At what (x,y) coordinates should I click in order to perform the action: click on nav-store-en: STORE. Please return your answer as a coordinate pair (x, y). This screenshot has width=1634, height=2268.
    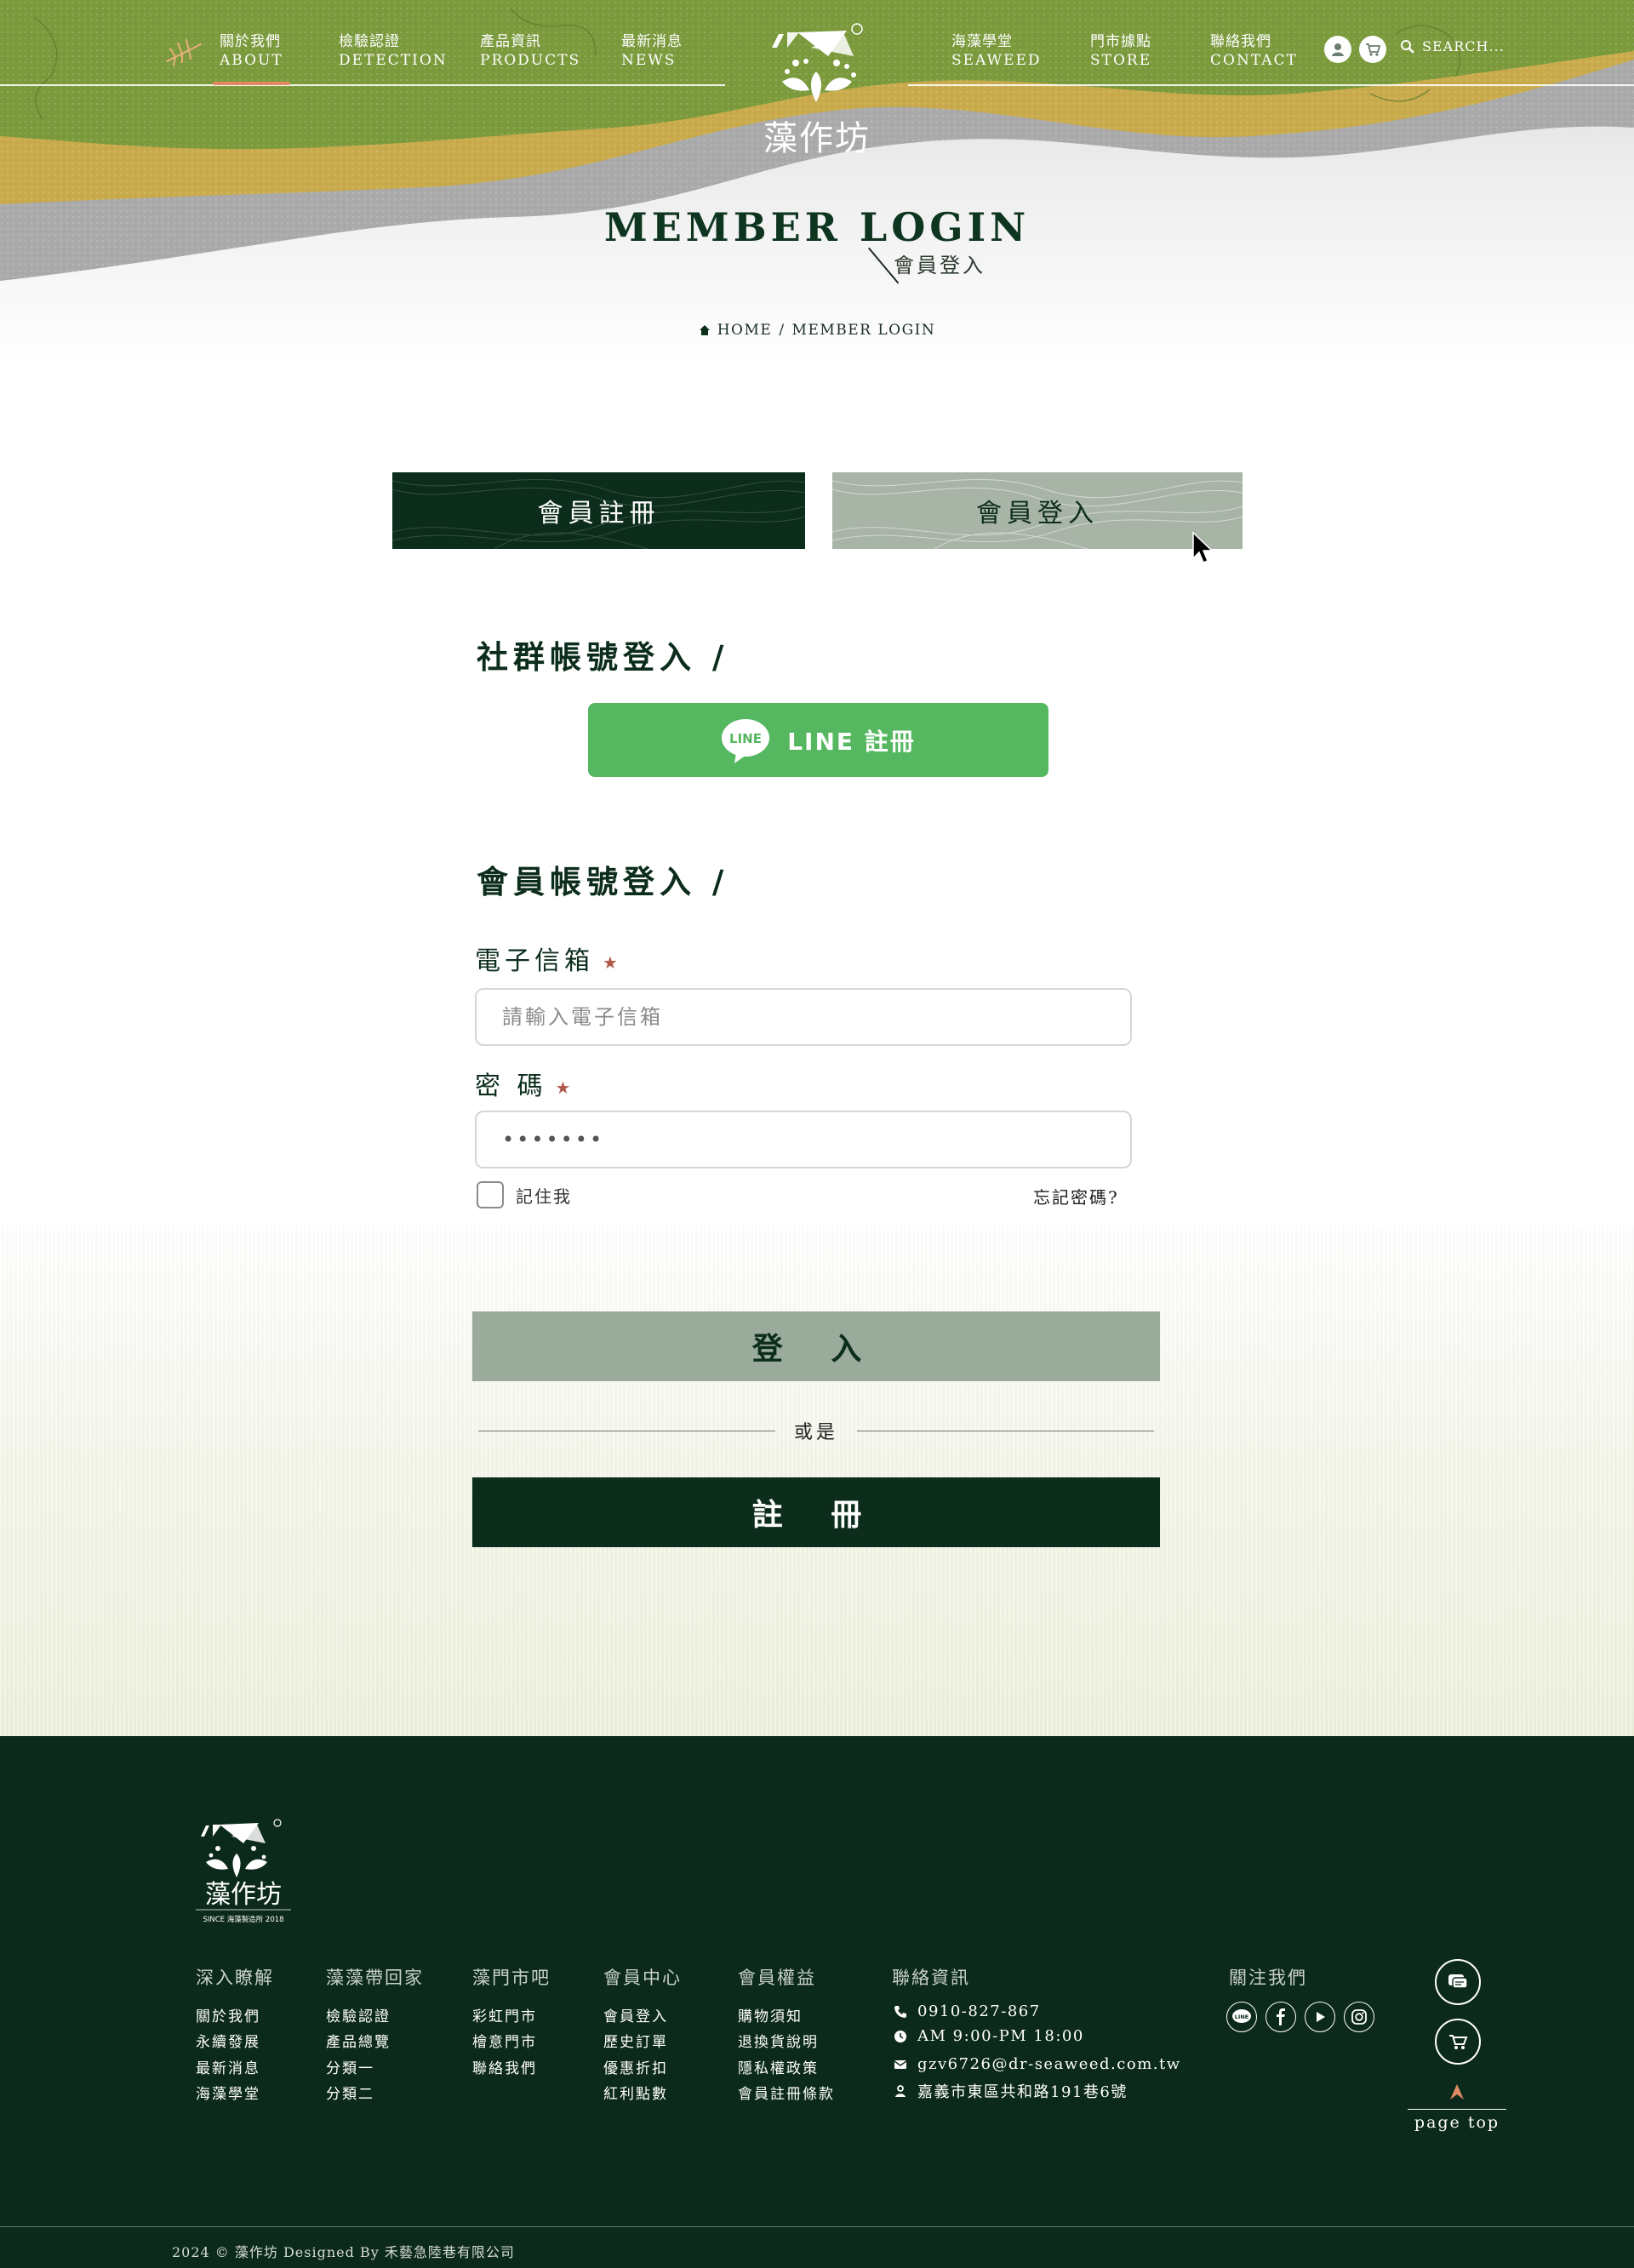
    Looking at the image, I should click on (1121, 60).